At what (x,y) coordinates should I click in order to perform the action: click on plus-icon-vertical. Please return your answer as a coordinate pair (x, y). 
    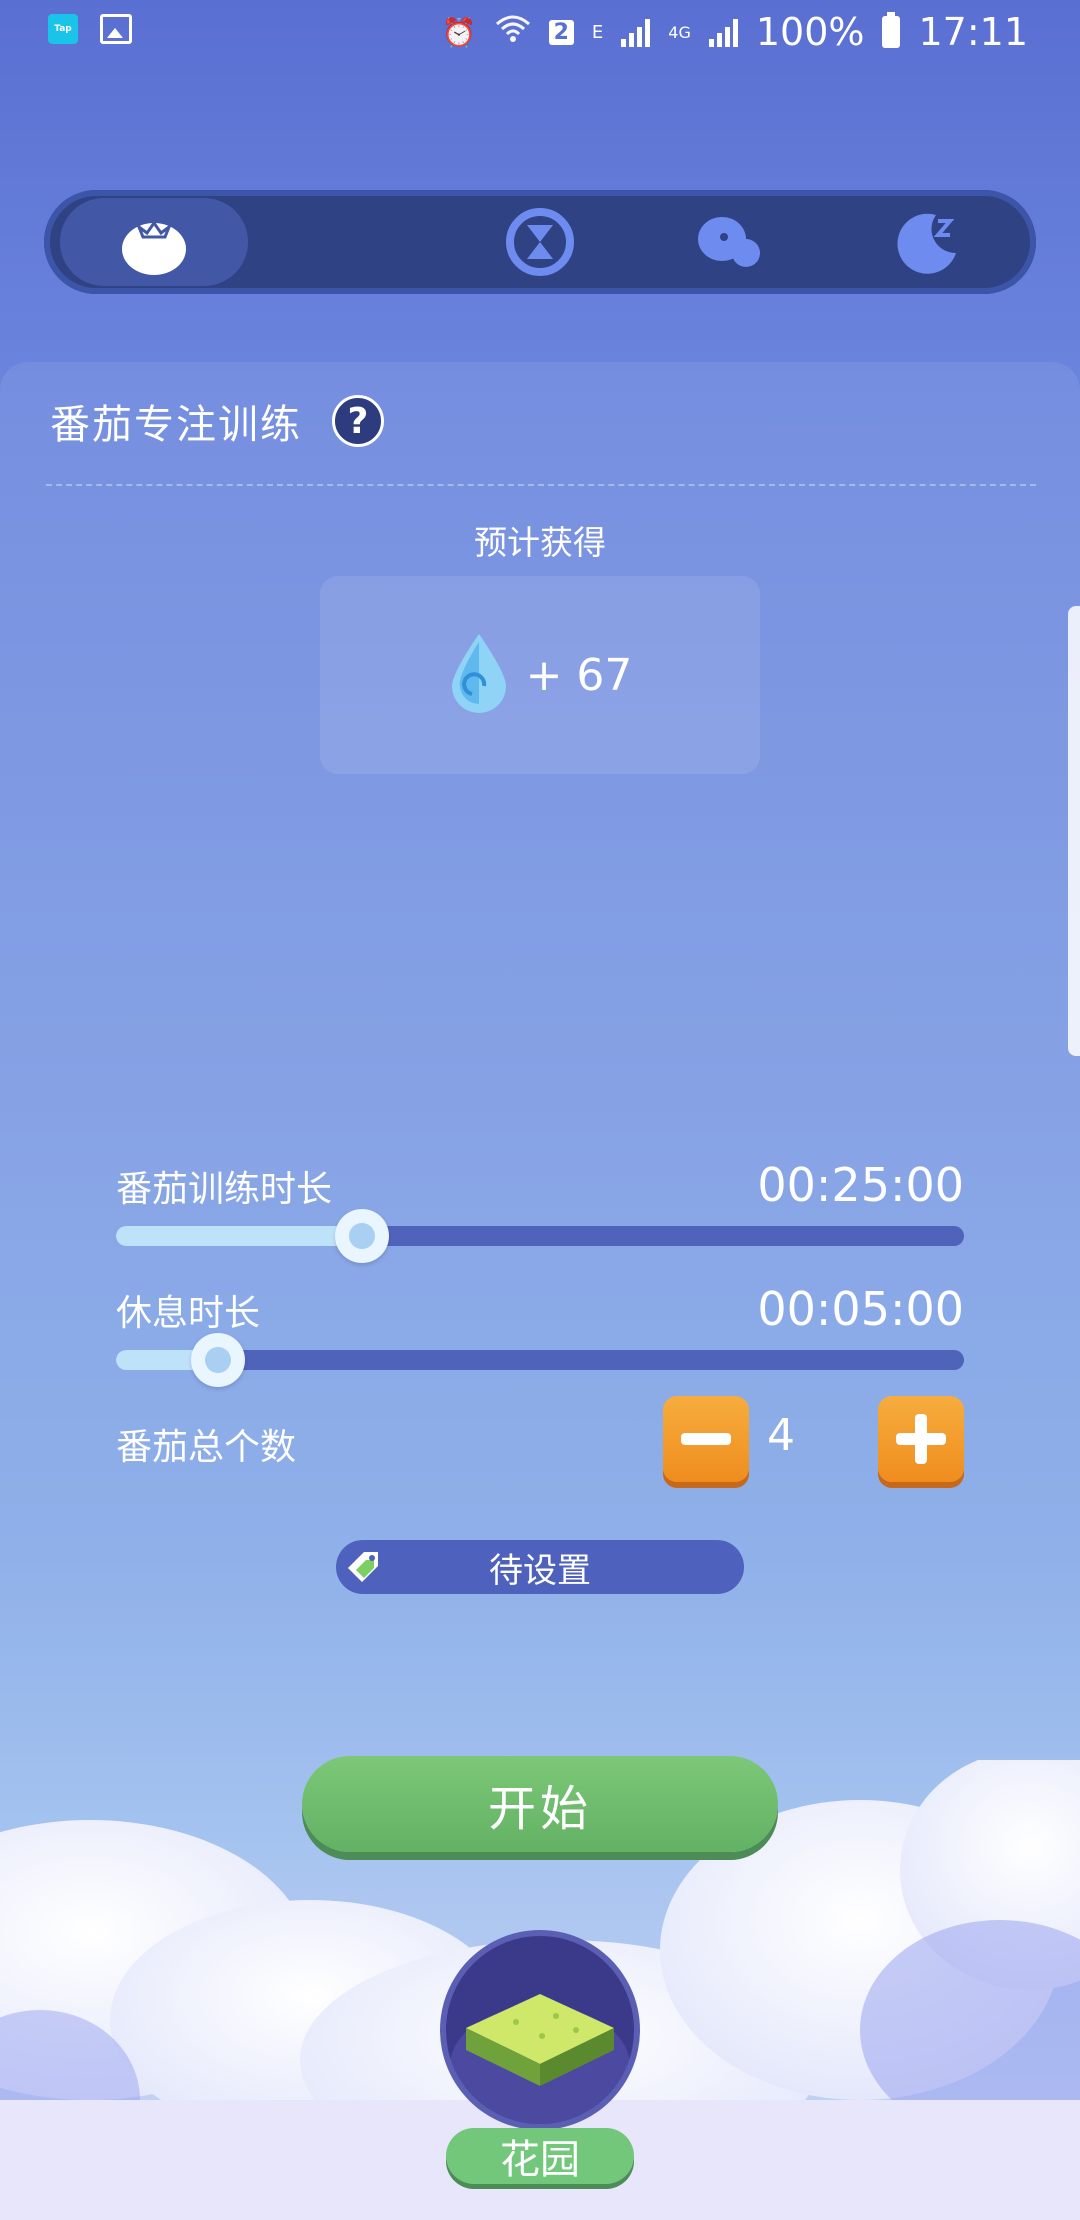
    Looking at the image, I should click on (921, 1439).